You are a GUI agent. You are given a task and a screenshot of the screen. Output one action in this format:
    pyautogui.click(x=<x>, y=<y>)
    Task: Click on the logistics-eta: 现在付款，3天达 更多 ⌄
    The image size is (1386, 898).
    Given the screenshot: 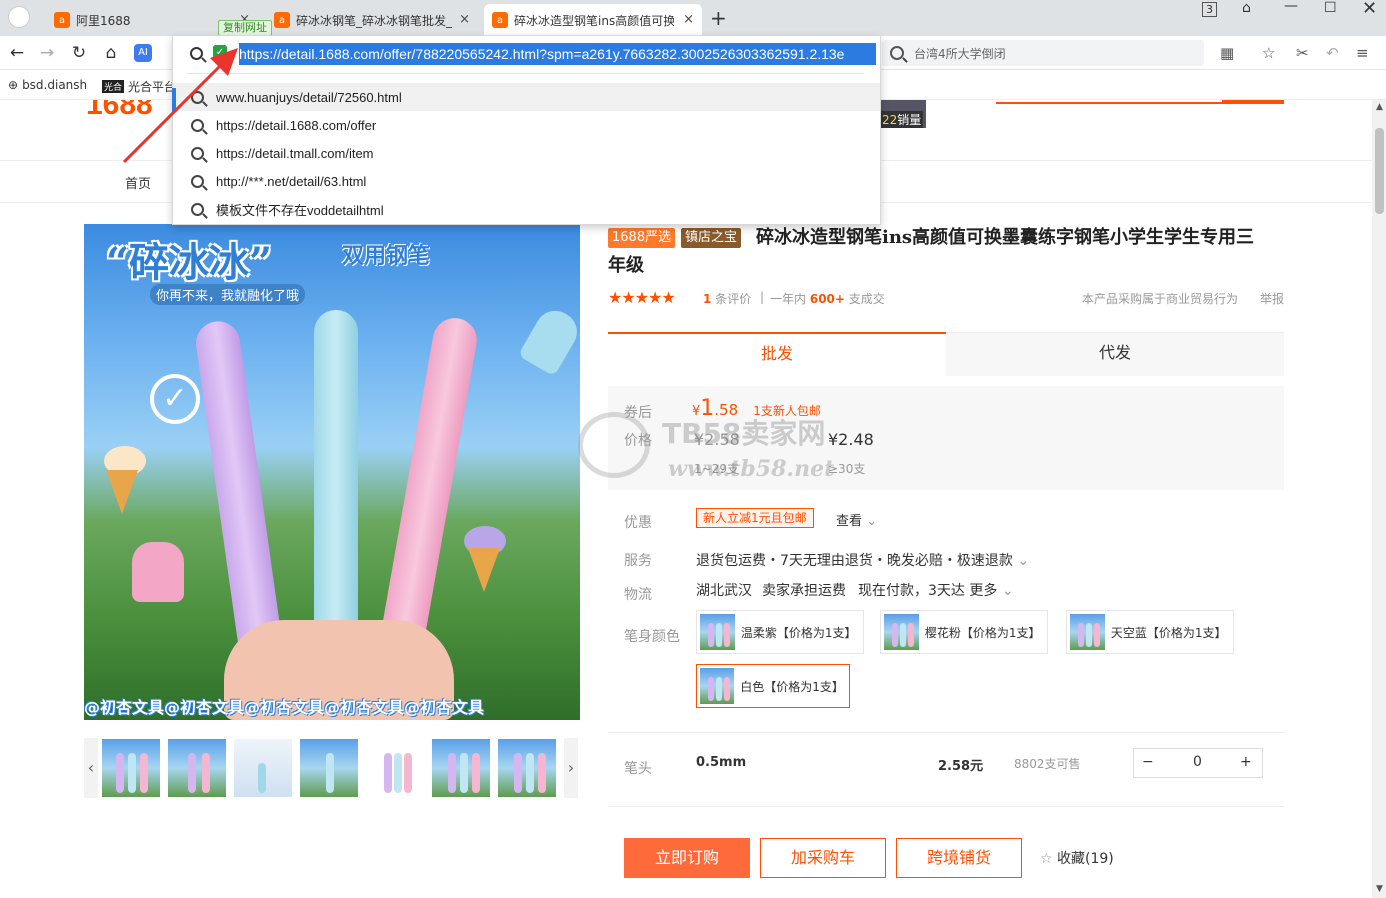 What is the action you would take?
    pyautogui.click(x=936, y=590)
    